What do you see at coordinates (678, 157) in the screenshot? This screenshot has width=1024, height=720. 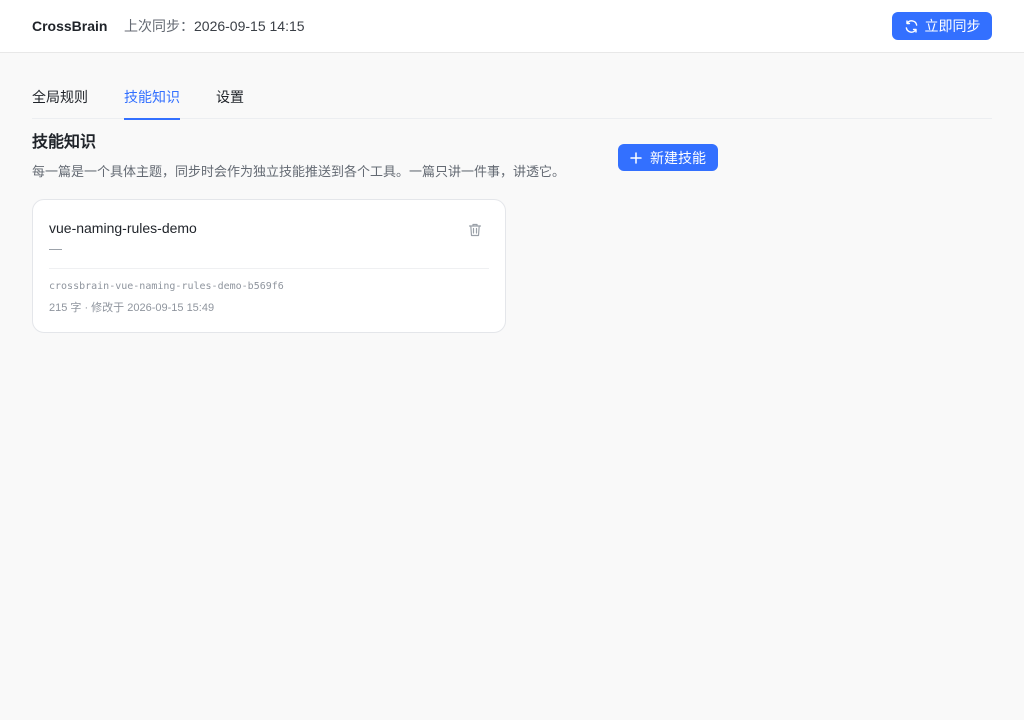 I see `new-skill-label: 新建技能` at bounding box center [678, 157].